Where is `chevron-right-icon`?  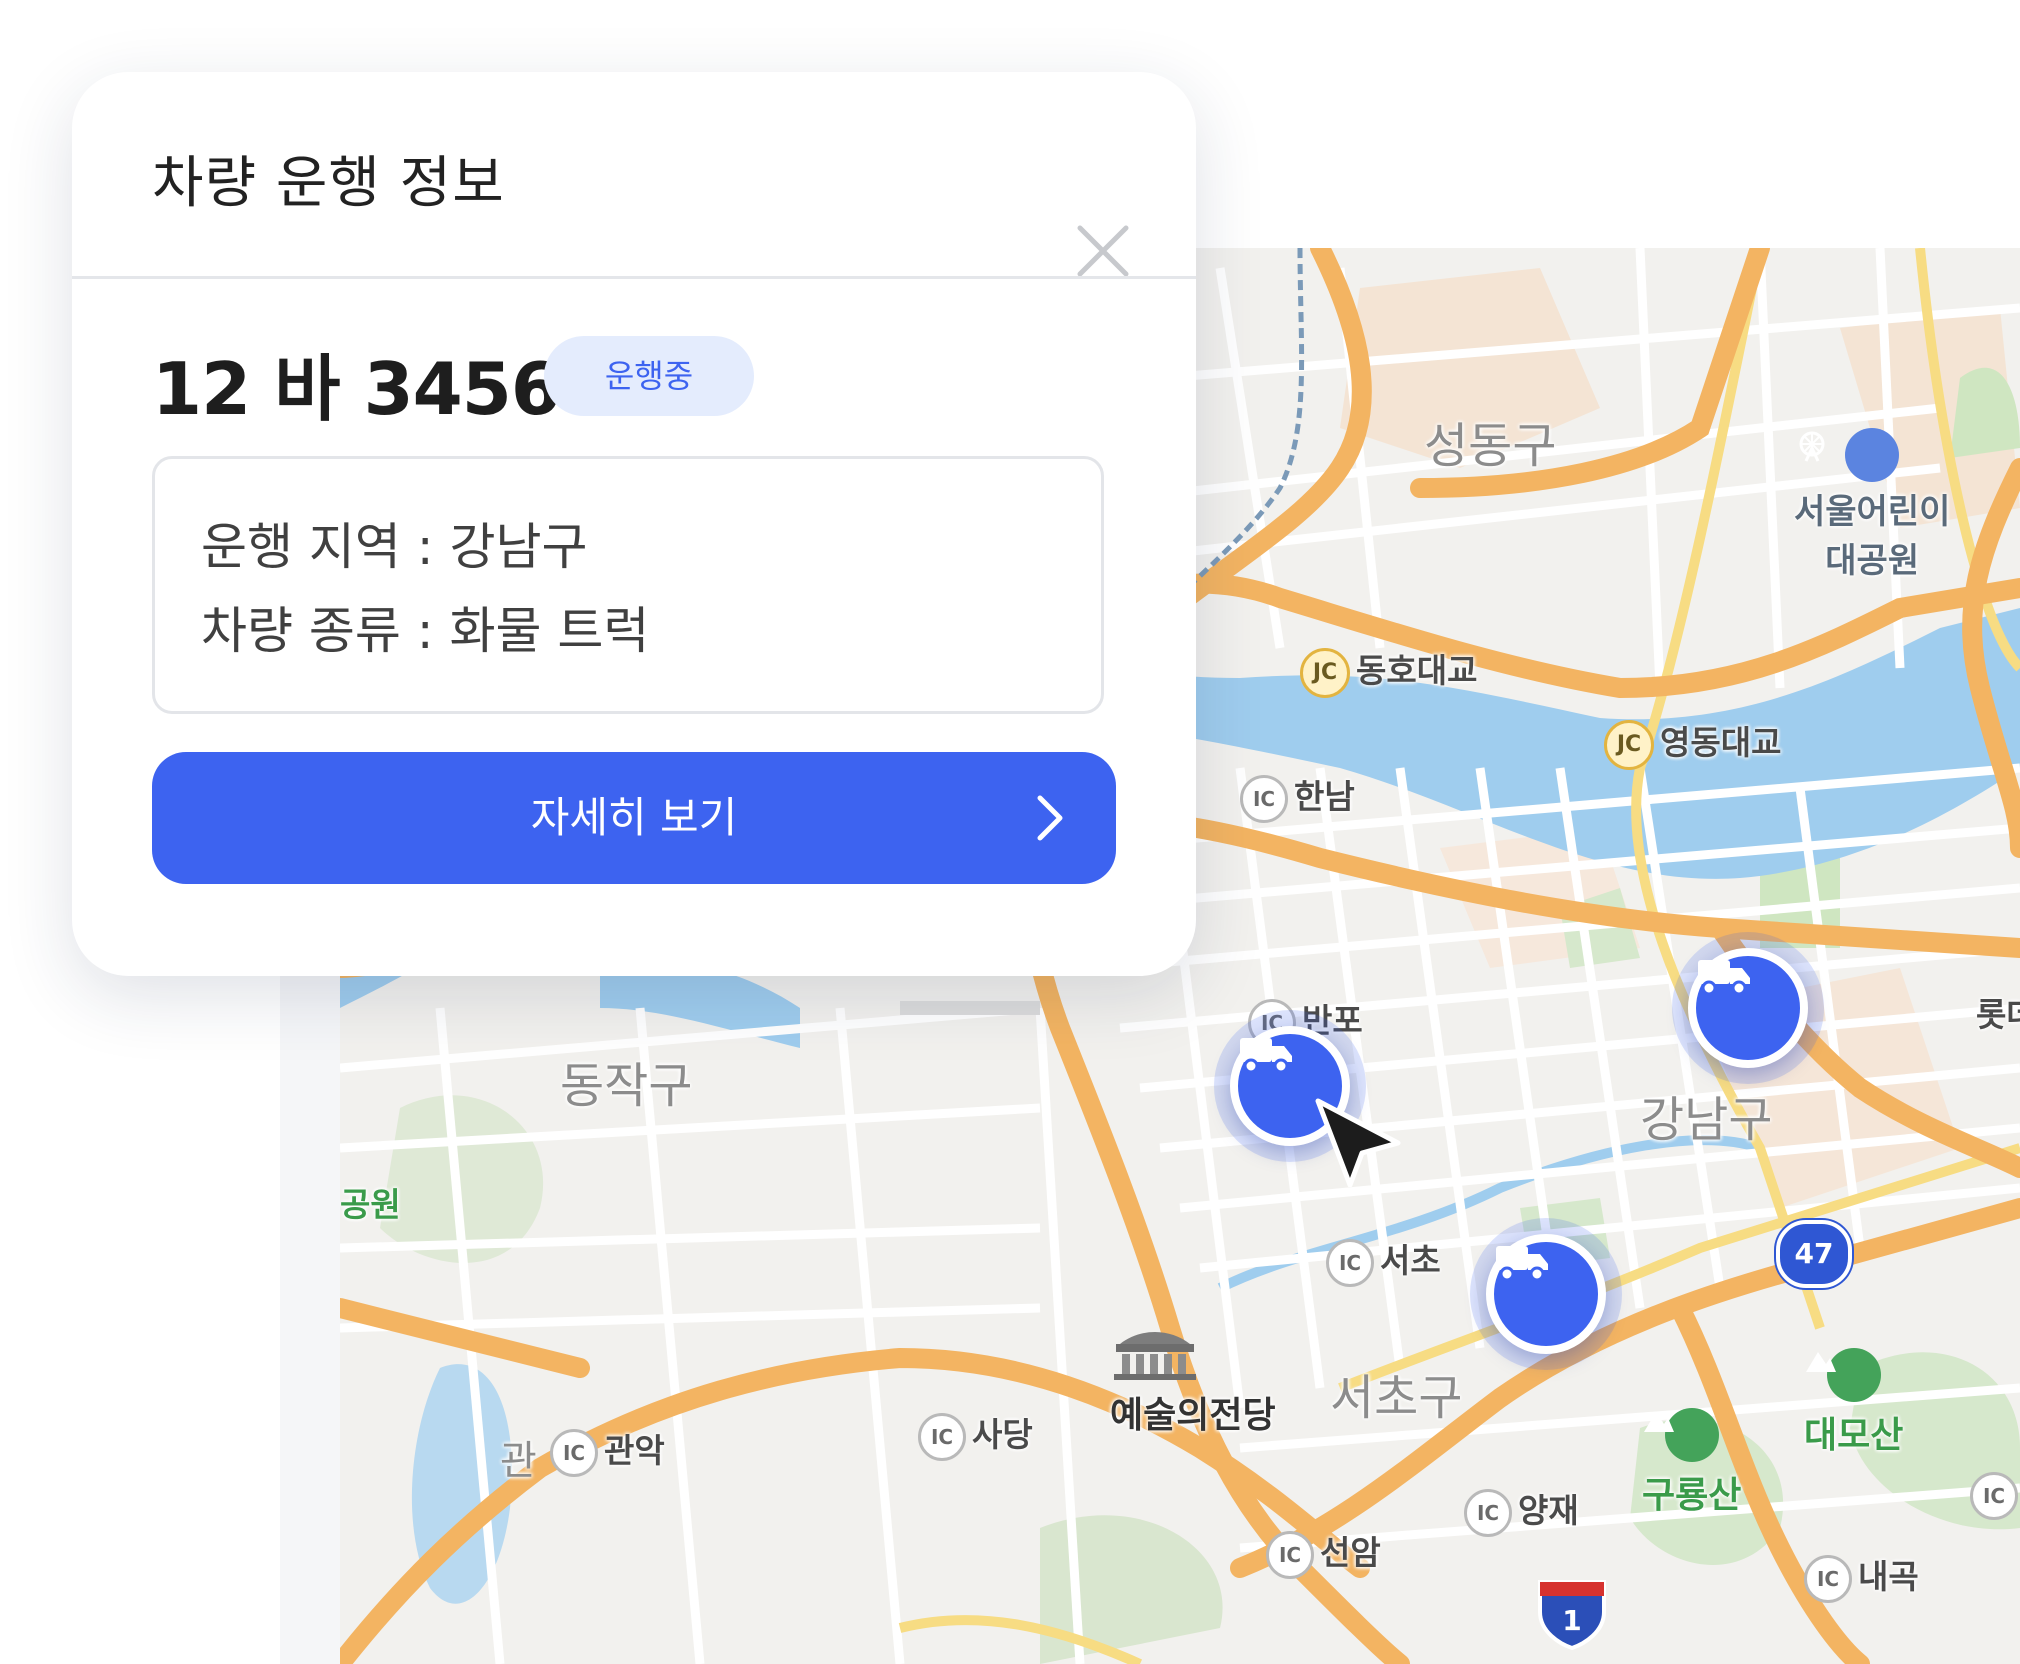 chevron-right-icon is located at coordinates (1050, 818).